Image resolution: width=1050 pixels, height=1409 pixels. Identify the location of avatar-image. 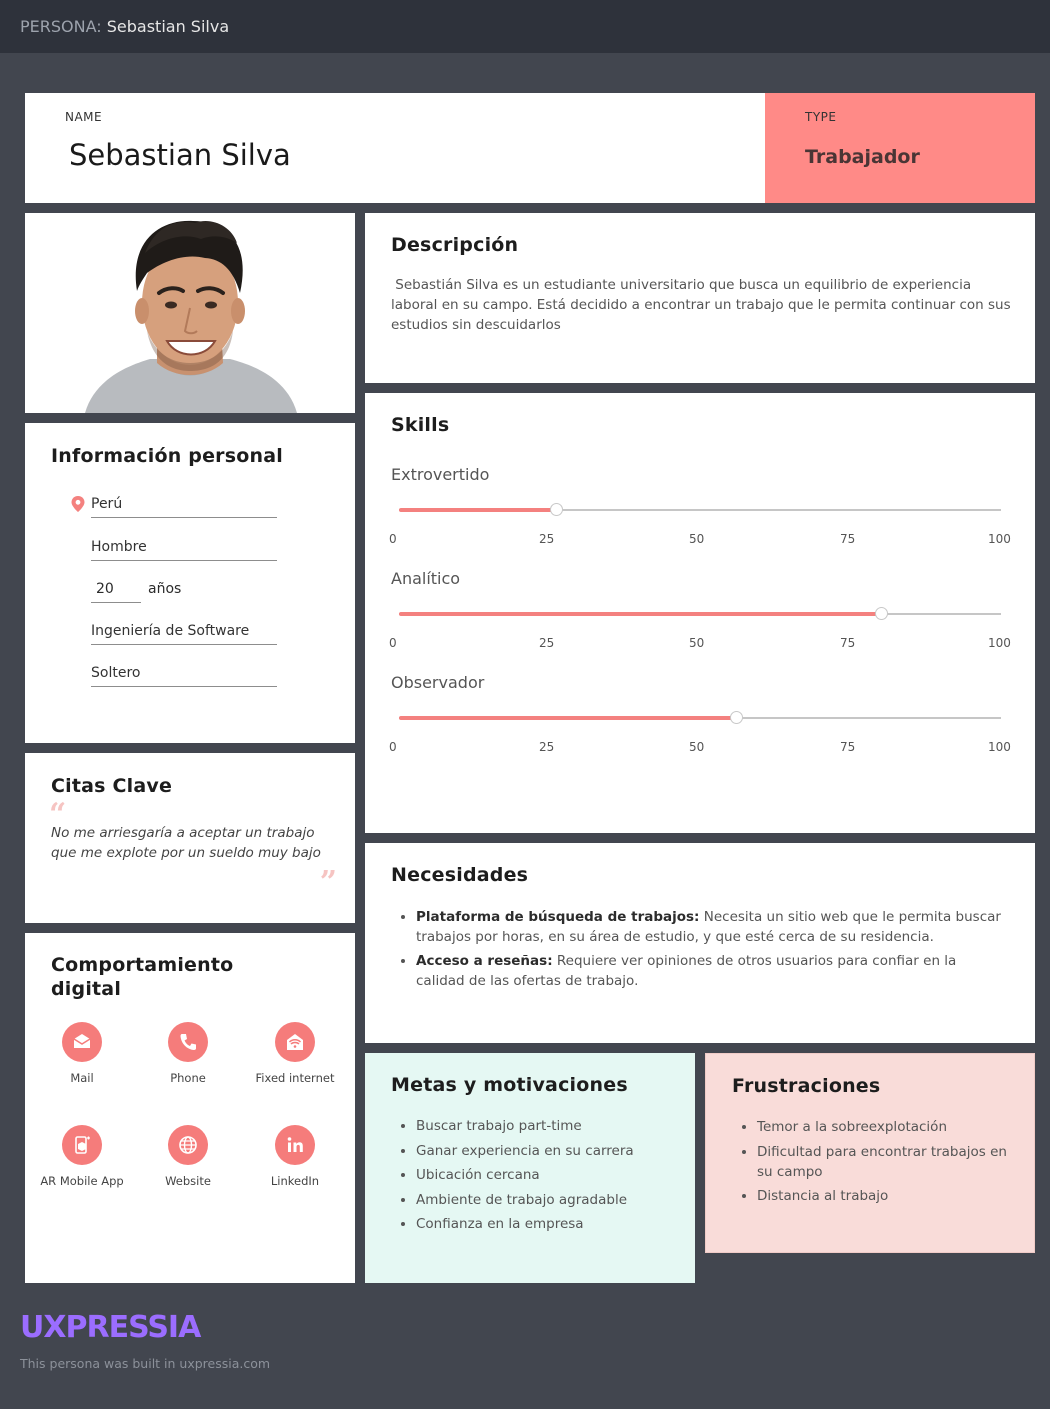
(190, 313).